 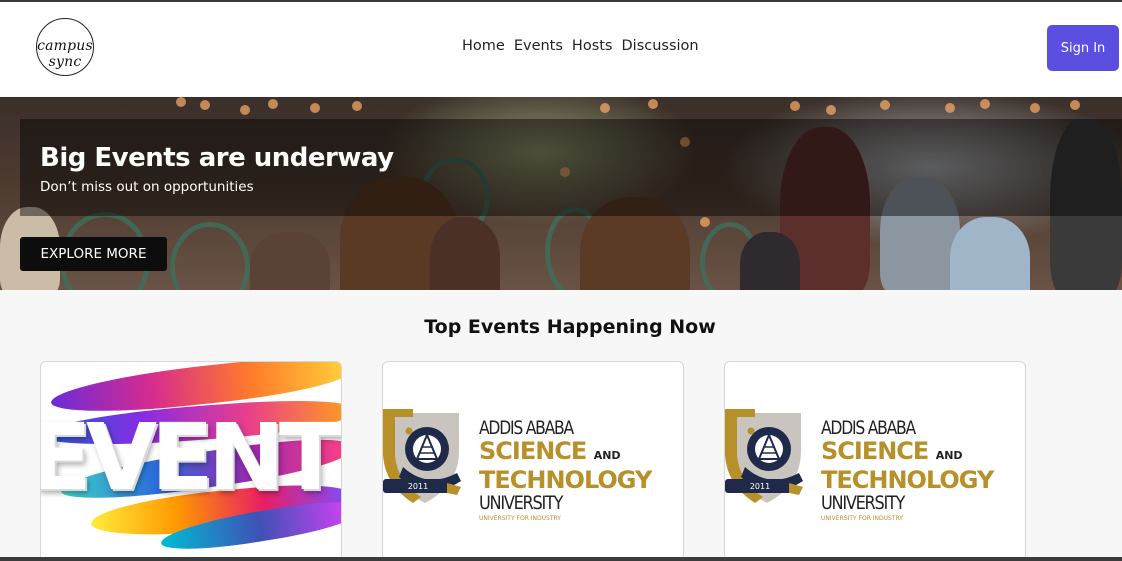 I want to click on events-banner-image: EVENTS, so click(x=190, y=461).